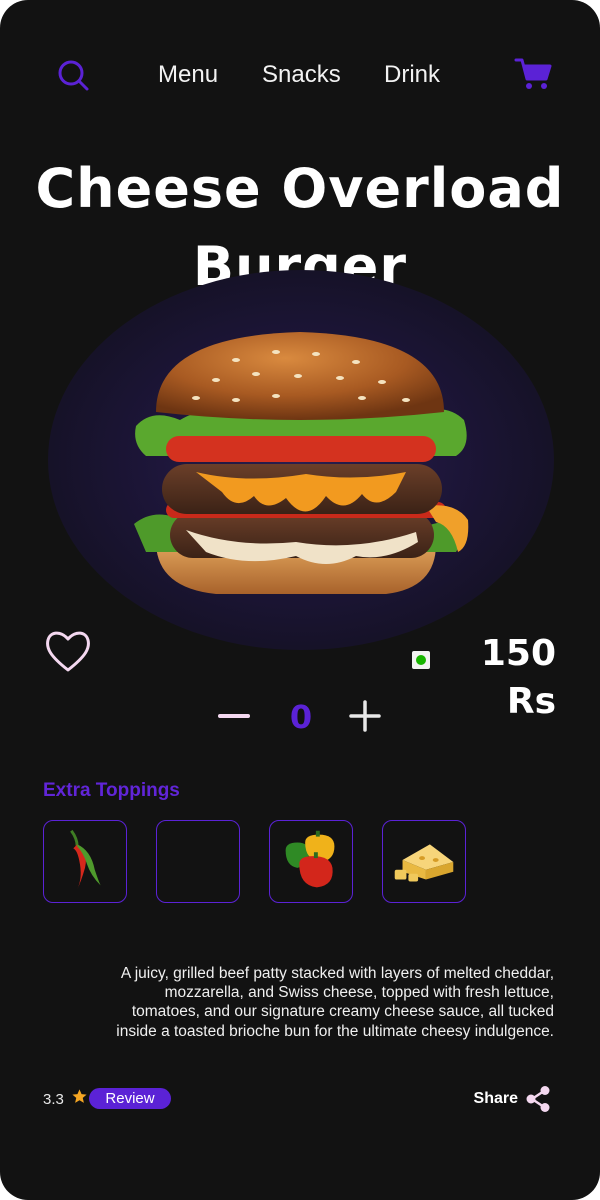  Describe the element at coordinates (493, 1099) in the screenshot. I see `share-label: Share` at that location.